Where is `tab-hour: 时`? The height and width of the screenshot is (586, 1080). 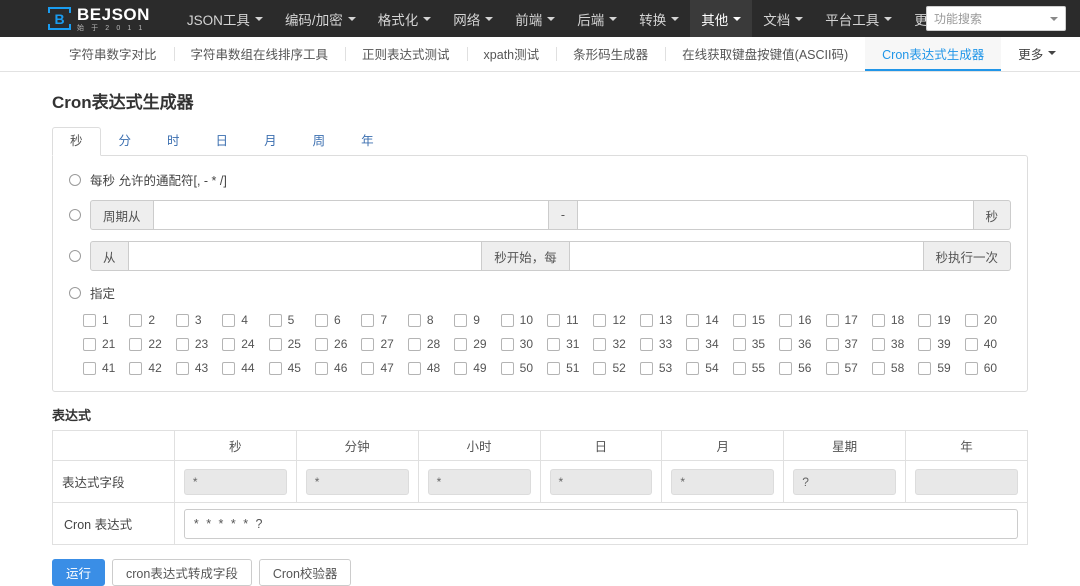
tab-hour: 时 is located at coordinates (173, 141).